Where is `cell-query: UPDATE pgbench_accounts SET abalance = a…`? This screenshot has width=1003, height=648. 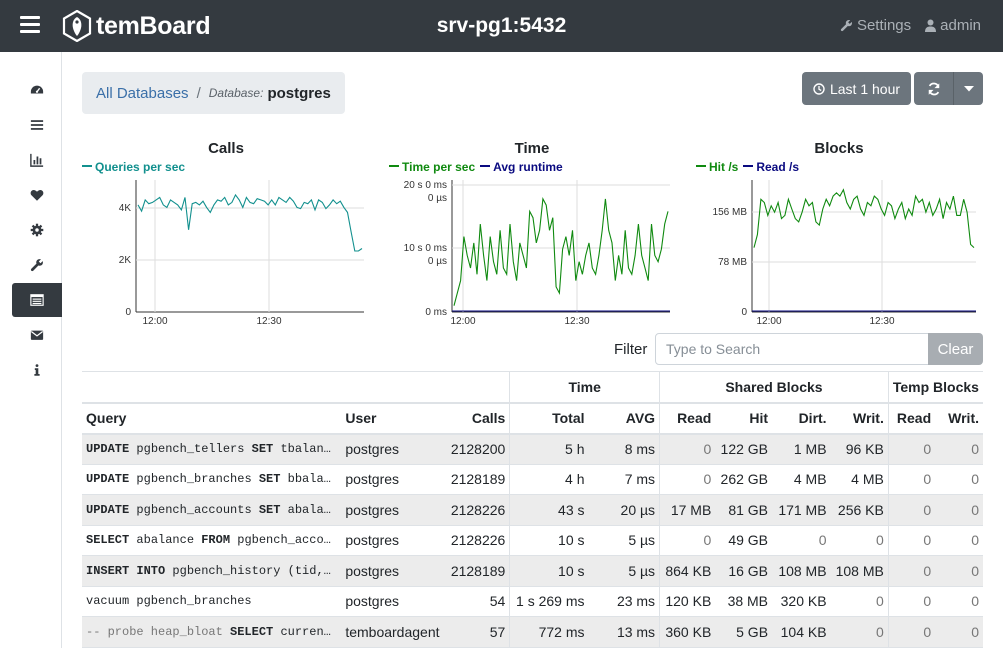 cell-query: UPDATE pgbench_accounts SET abalance = a… is located at coordinates (212, 510).